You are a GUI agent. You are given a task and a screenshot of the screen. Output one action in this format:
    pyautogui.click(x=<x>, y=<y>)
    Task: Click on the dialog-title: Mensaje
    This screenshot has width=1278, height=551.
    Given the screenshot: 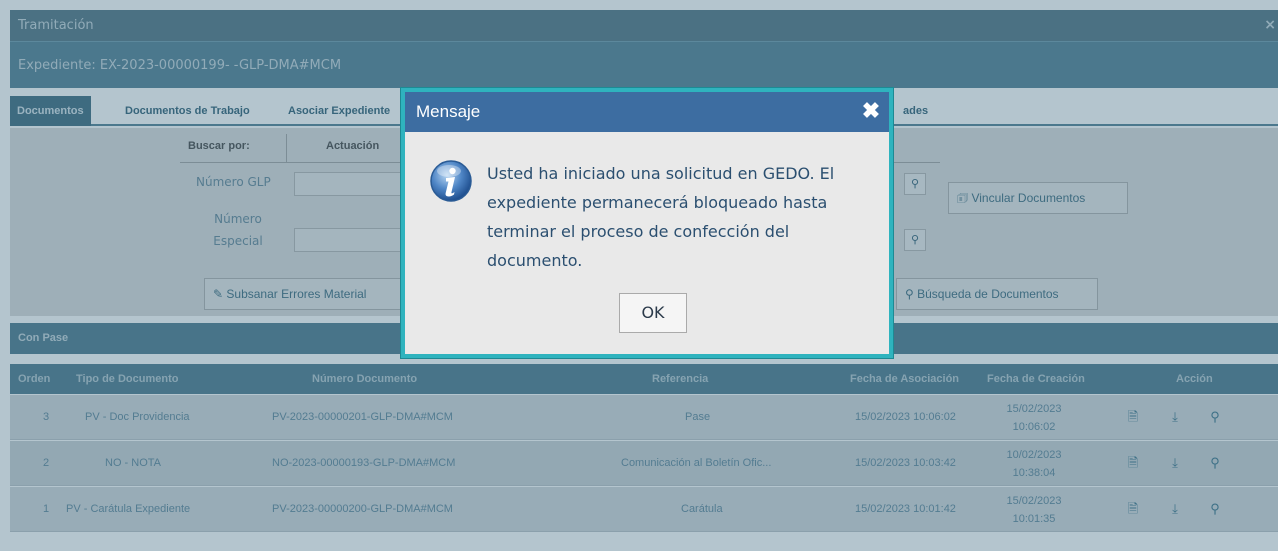 What is the action you would take?
    pyautogui.click(x=448, y=111)
    